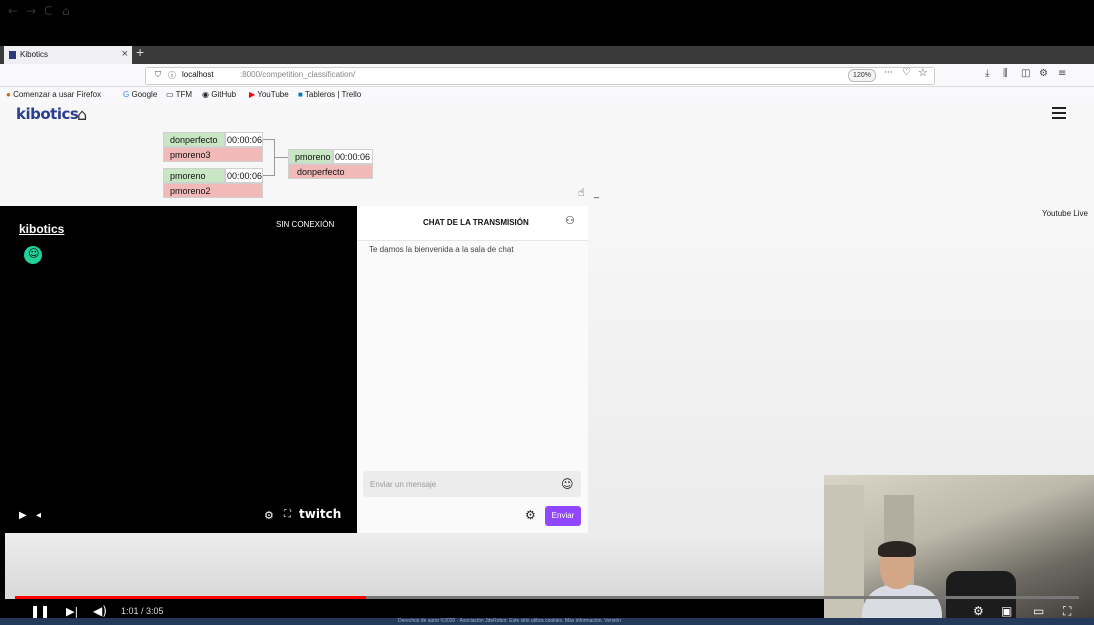 This screenshot has height=625, width=1094. Describe the element at coordinates (13, 11) in the screenshot. I see `back-button: ←` at that location.